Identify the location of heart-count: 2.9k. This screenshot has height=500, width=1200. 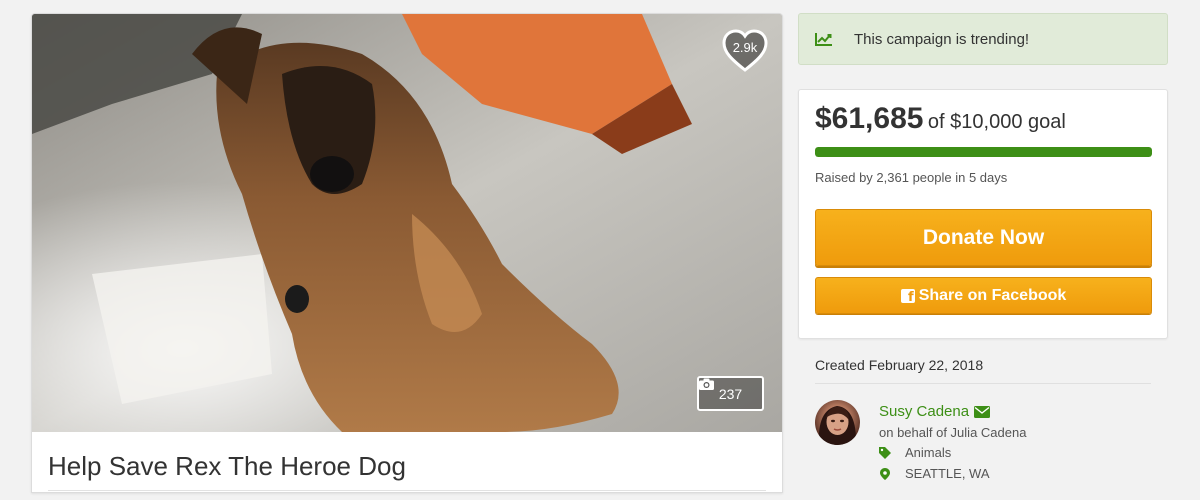
(745, 47).